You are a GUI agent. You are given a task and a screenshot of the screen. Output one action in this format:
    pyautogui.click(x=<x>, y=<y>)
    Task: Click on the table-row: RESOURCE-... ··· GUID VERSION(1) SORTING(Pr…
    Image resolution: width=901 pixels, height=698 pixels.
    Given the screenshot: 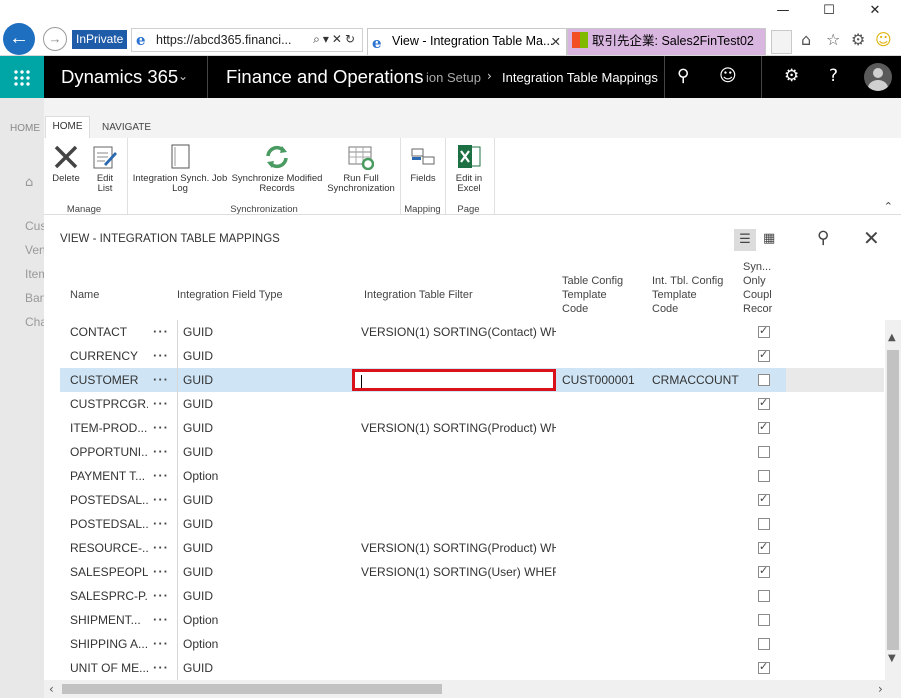 What is the action you would take?
    pyautogui.click(x=472, y=548)
    